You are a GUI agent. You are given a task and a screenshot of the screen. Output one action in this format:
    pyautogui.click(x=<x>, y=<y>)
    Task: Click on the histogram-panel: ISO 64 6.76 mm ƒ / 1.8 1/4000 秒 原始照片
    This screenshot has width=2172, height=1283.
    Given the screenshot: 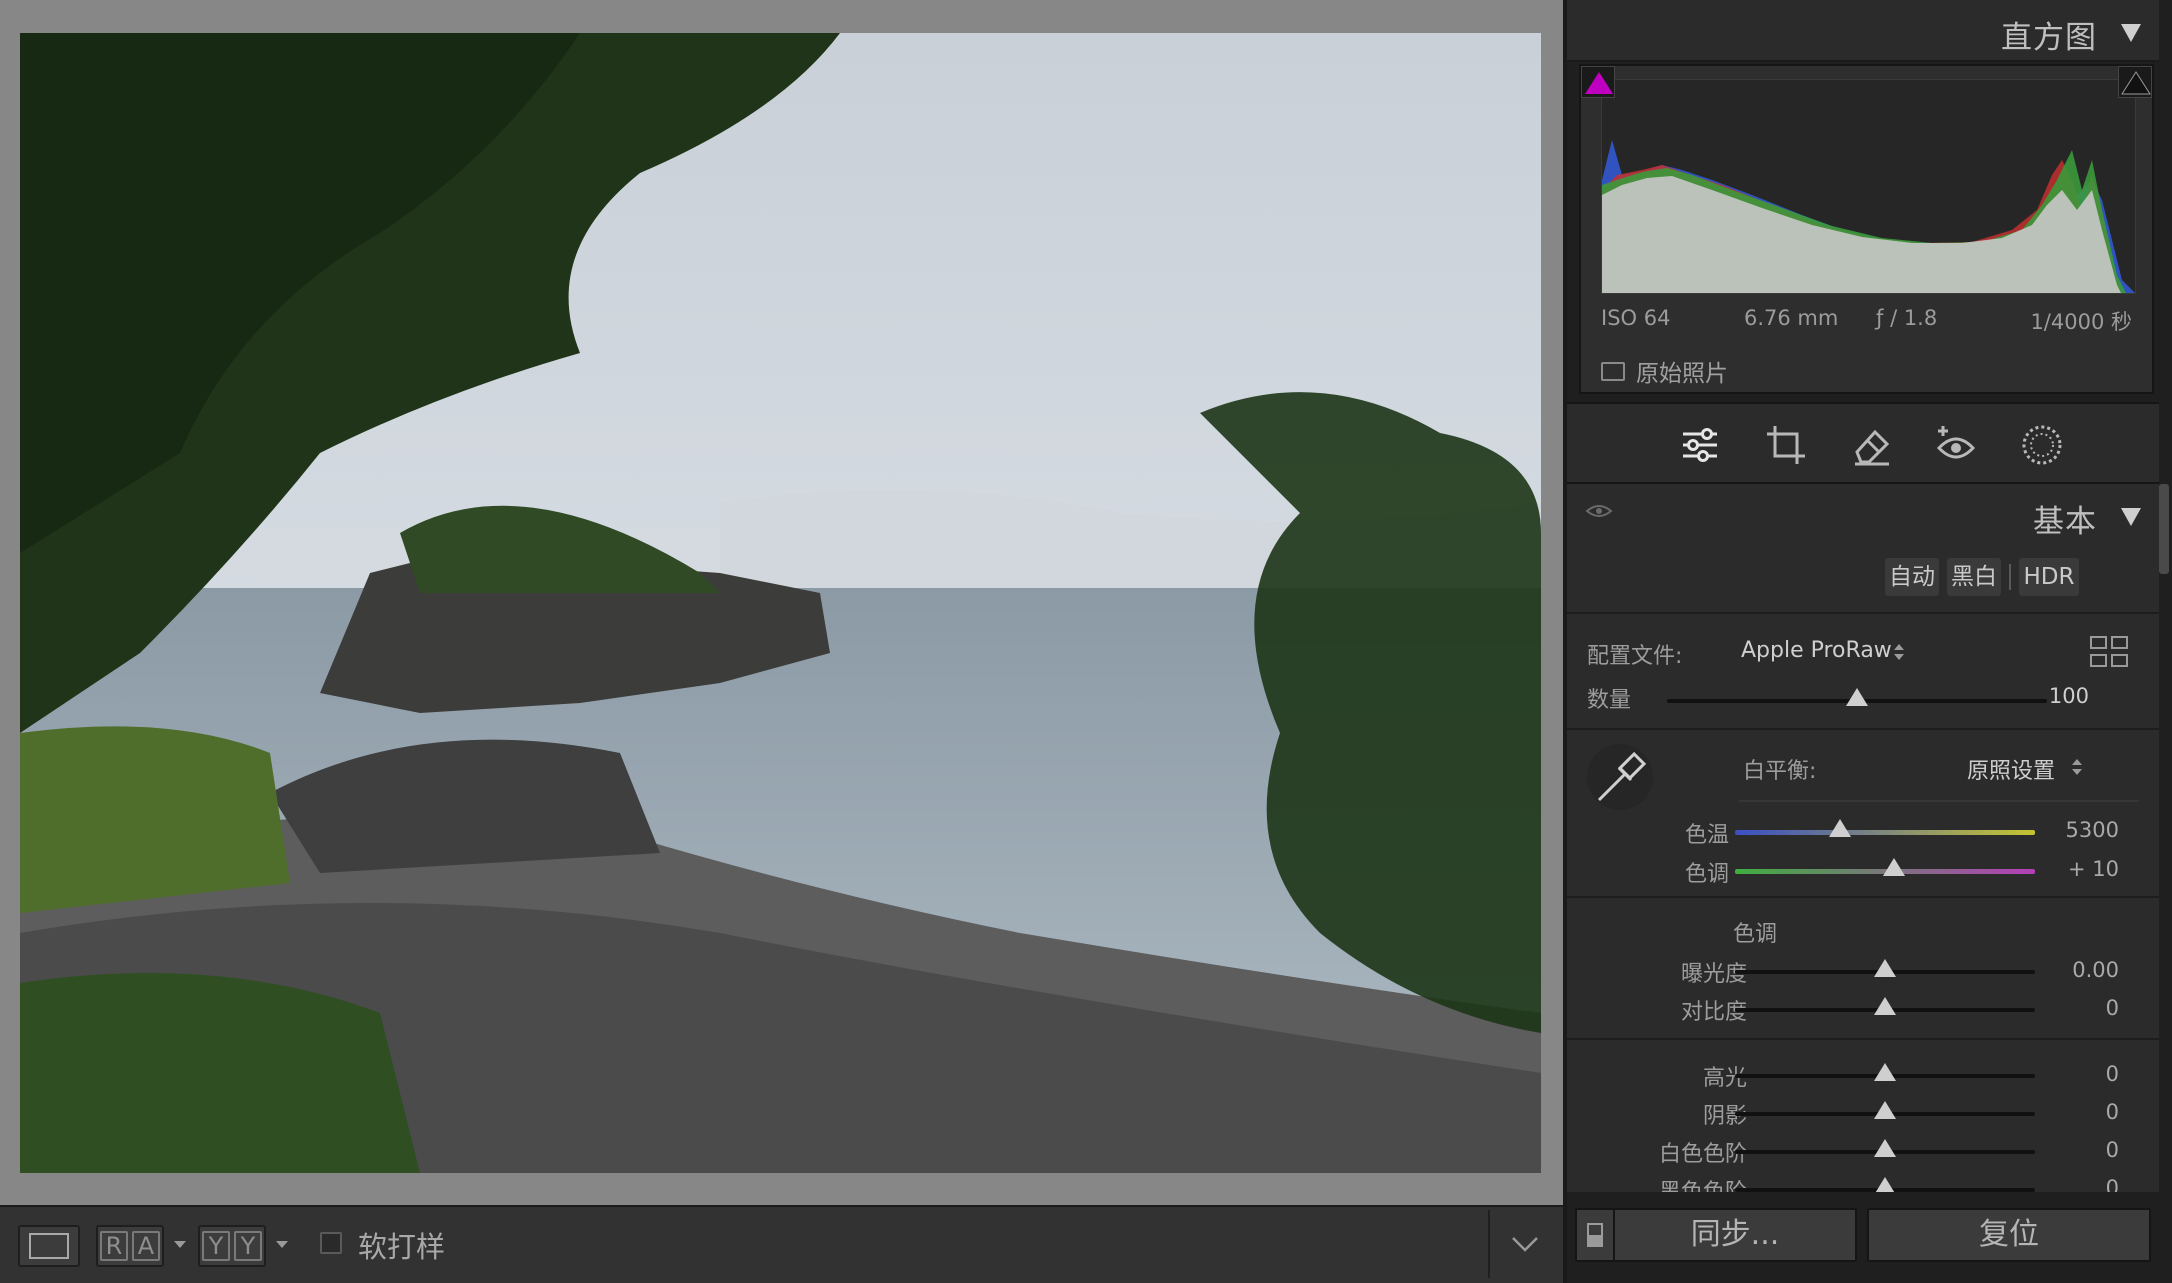 What is the action you would take?
    pyautogui.click(x=1866, y=229)
    